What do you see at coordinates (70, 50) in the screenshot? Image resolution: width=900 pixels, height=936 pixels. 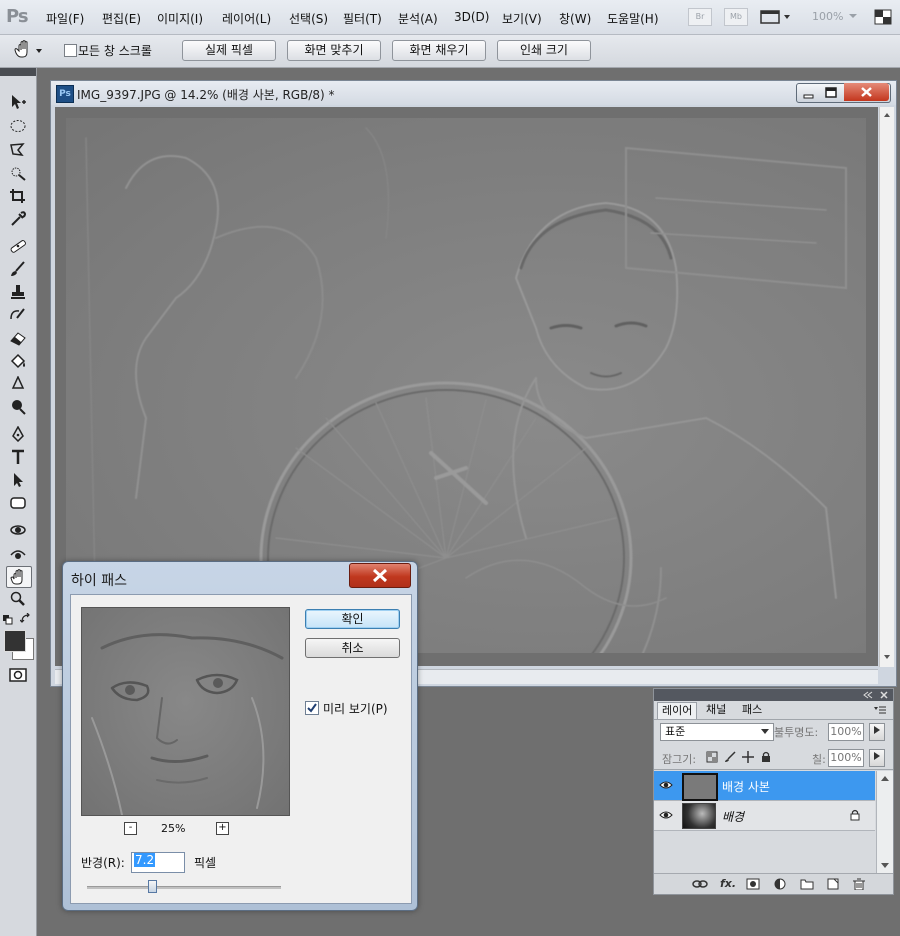 I see `scroll-all-windows-checkbox` at bounding box center [70, 50].